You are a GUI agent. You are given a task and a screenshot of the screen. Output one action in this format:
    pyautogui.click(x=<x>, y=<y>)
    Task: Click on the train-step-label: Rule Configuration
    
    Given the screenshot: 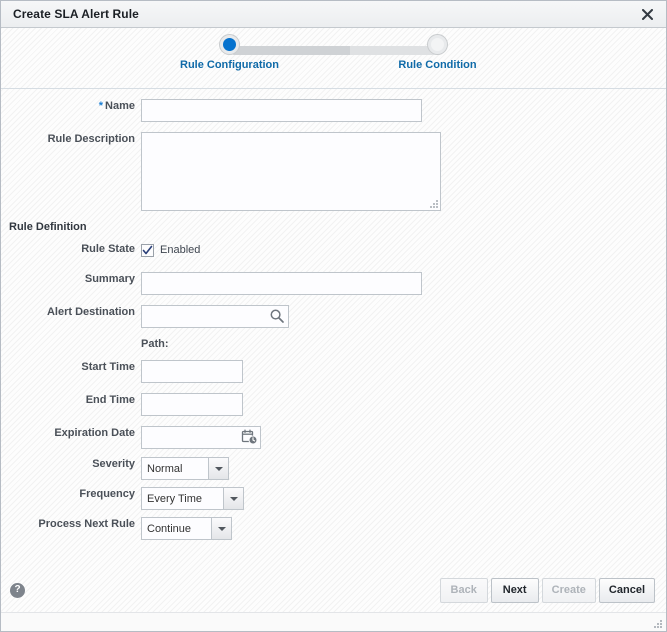 What is the action you would take?
    pyautogui.click(x=230, y=65)
    